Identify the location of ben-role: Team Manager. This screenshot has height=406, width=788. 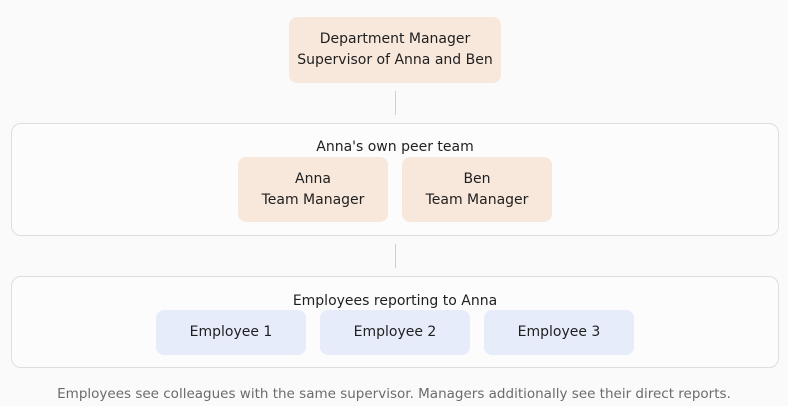
(477, 199).